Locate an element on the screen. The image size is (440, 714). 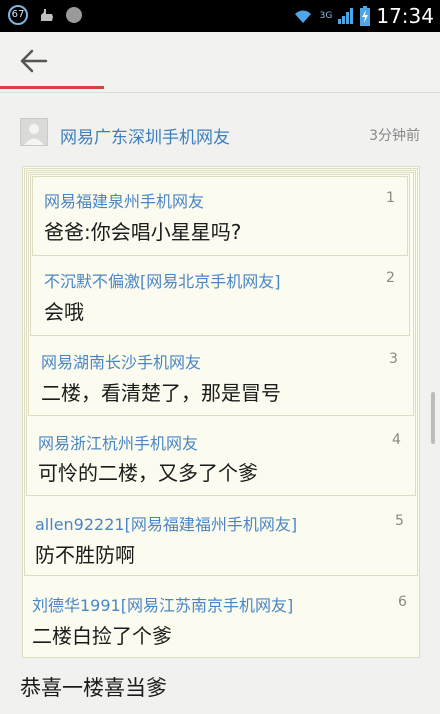
user-silhouette-icon is located at coordinates (34, 134).